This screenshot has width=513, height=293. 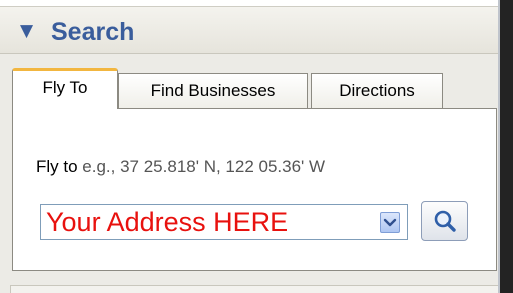 What do you see at coordinates (377, 90) in the screenshot?
I see `tab-directions: Directions` at bounding box center [377, 90].